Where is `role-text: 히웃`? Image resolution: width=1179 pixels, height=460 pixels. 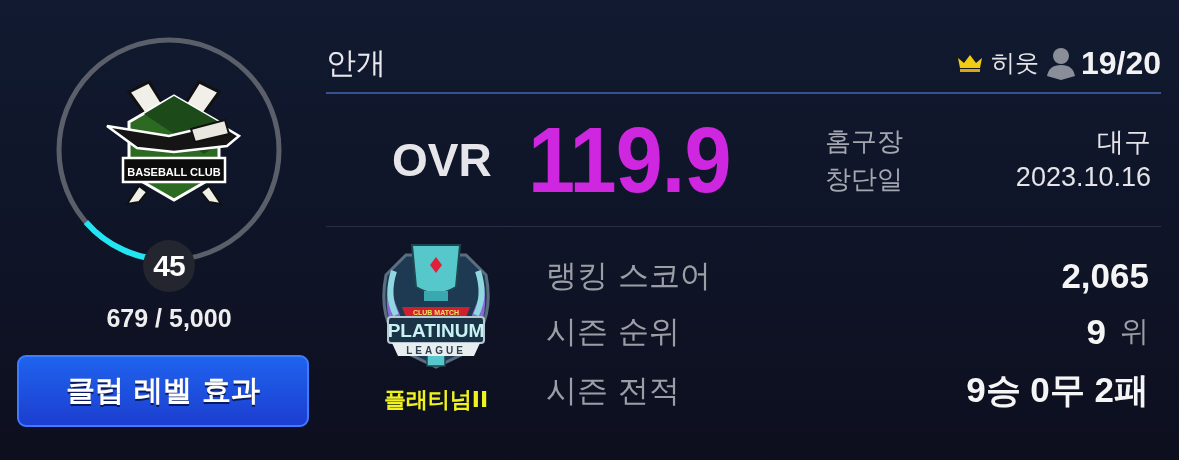 role-text: 히웃 is located at coordinates (1014, 63).